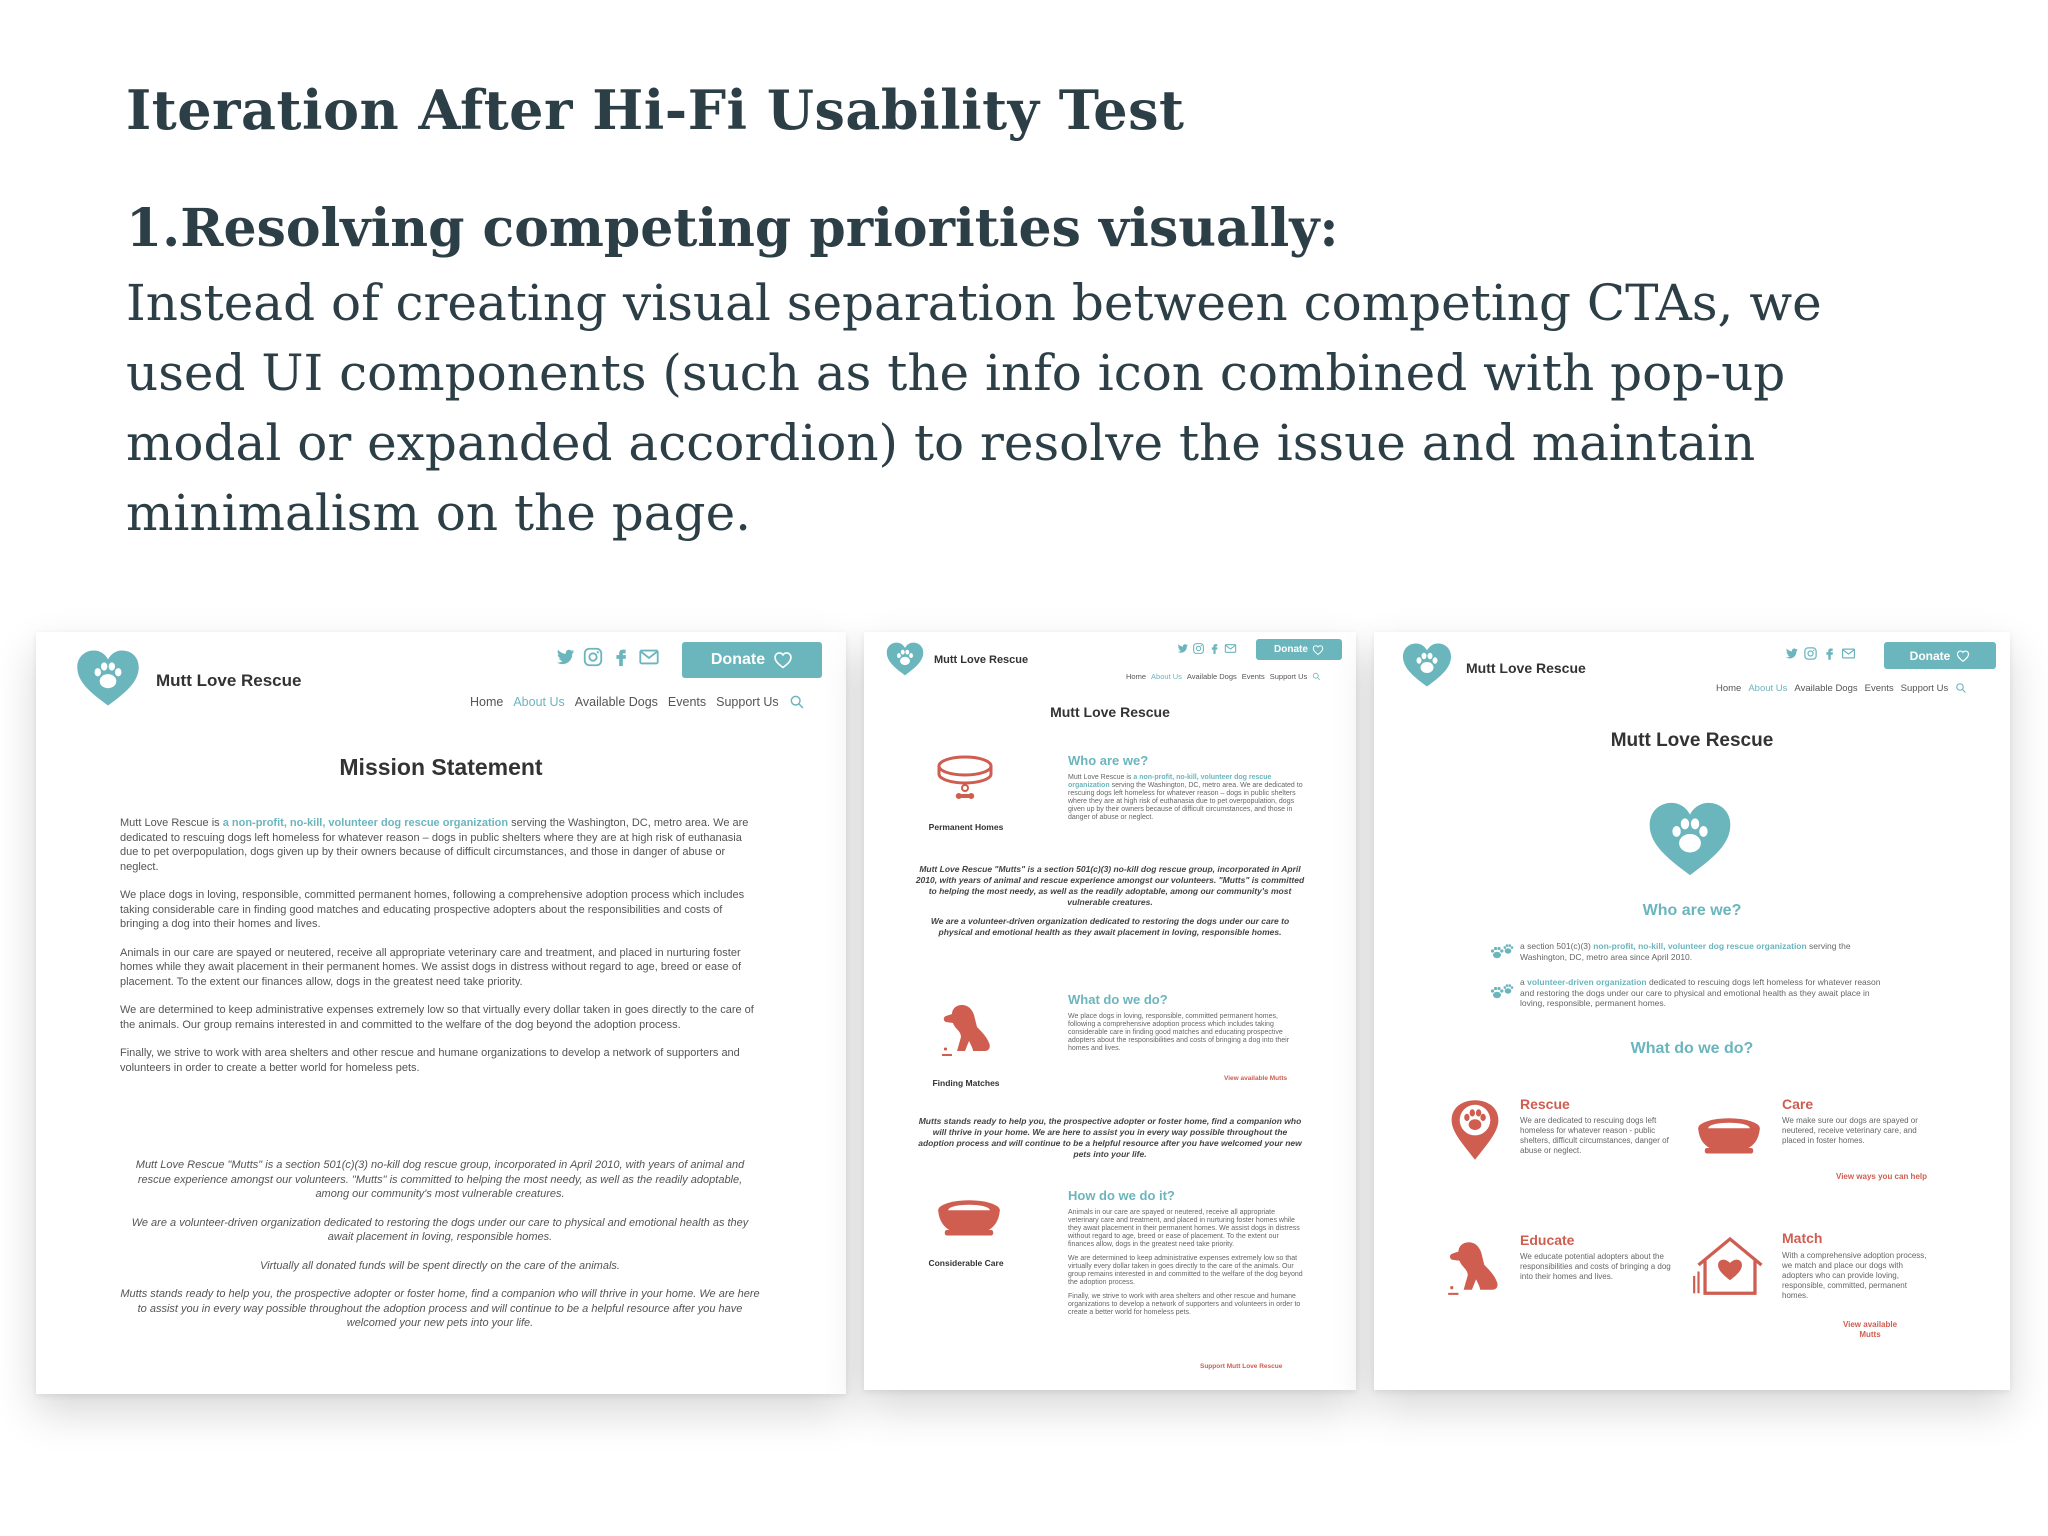 This screenshot has height=1536, width=2048. What do you see at coordinates (966, 1083) in the screenshot?
I see `finding-matches-label: Finding Matches` at bounding box center [966, 1083].